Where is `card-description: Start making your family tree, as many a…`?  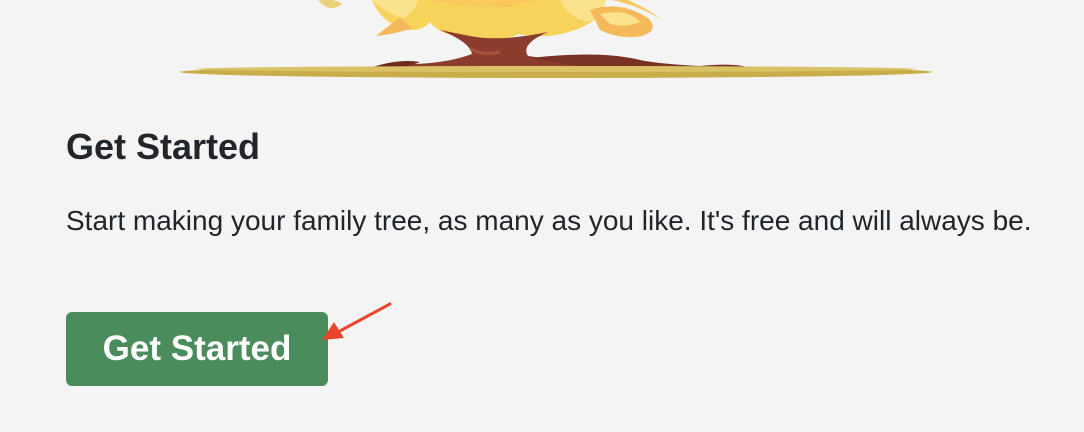 card-description: Start making your family tree, as many a… is located at coordinates (549, 220).